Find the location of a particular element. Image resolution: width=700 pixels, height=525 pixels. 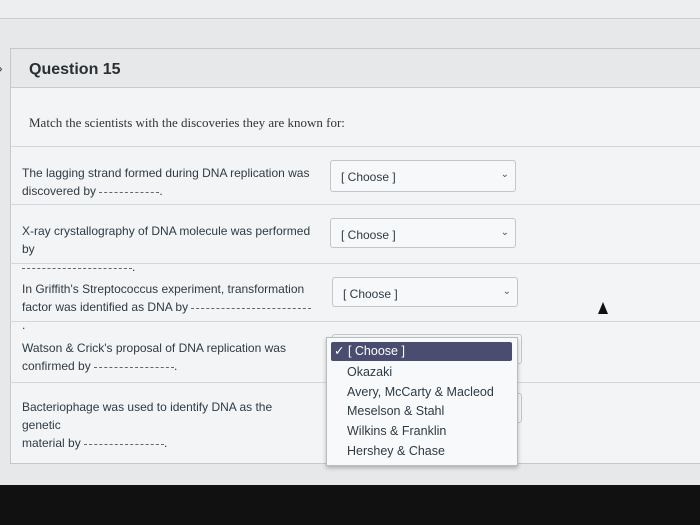

collapse-arrow-icon: › is located at coordinates (1, 68).